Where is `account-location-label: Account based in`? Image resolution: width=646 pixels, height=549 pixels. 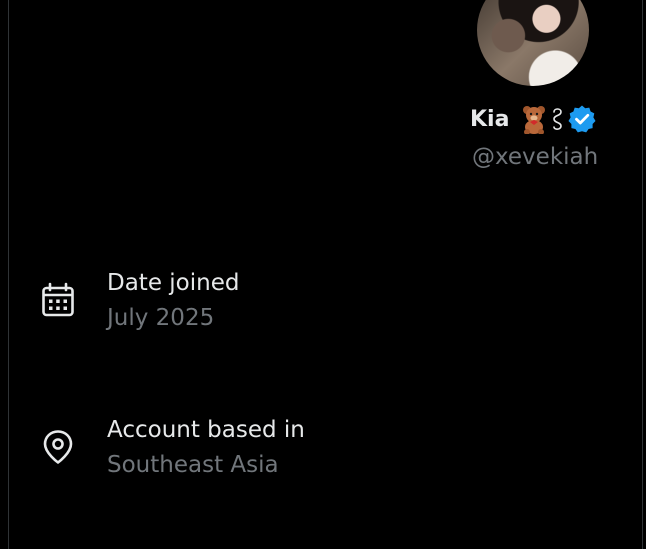
account-location-label: Account based in is located at coordinates (206, 430).